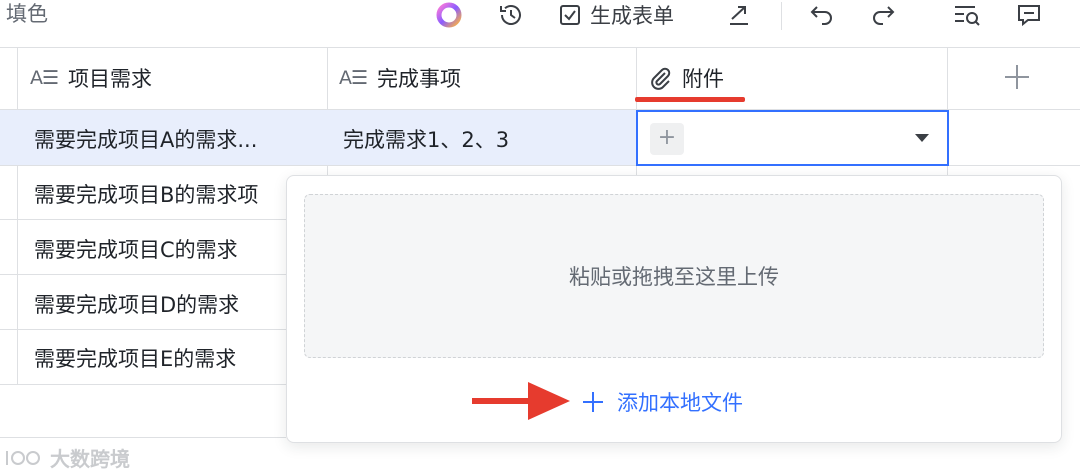 Image resolution: width=1080 pixels, height=476 pixels. I want to click on toolbar-divider, so click(781, 16).